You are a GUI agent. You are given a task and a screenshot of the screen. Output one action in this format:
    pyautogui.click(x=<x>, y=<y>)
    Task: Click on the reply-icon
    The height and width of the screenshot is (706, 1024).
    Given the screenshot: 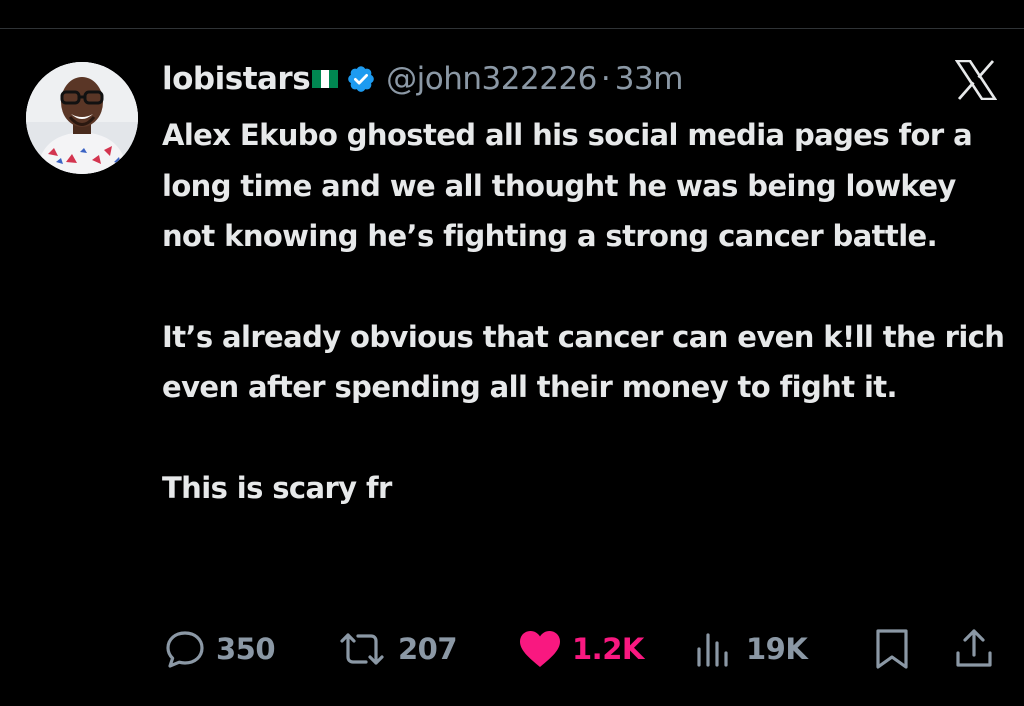 What is the action you would take?
    pyautogui.click(x=185, y=649)
    